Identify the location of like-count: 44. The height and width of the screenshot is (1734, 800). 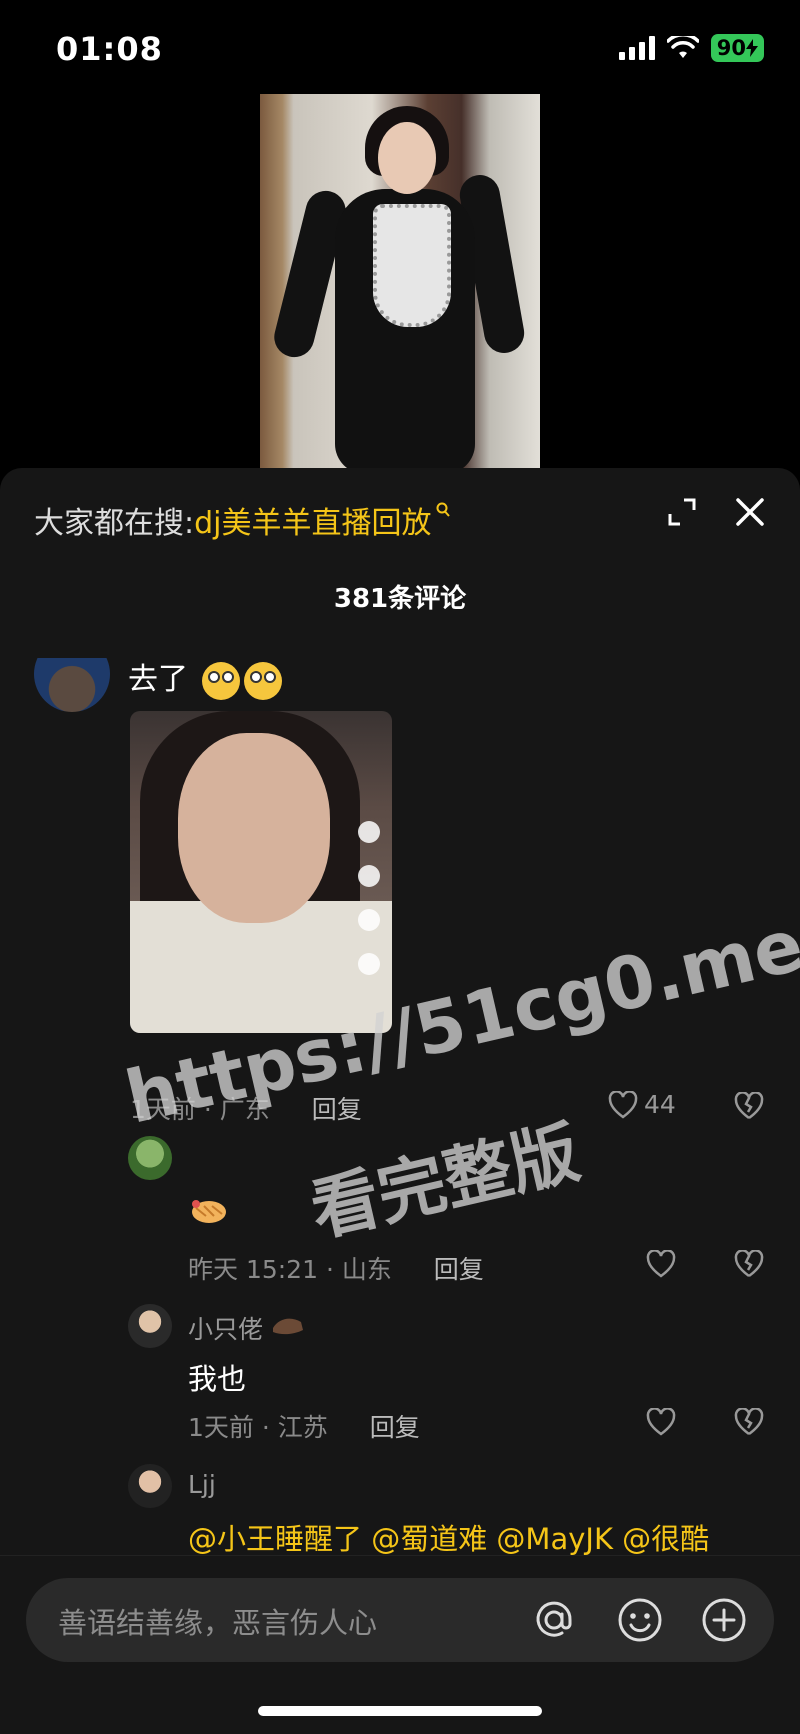
(660, 1104).